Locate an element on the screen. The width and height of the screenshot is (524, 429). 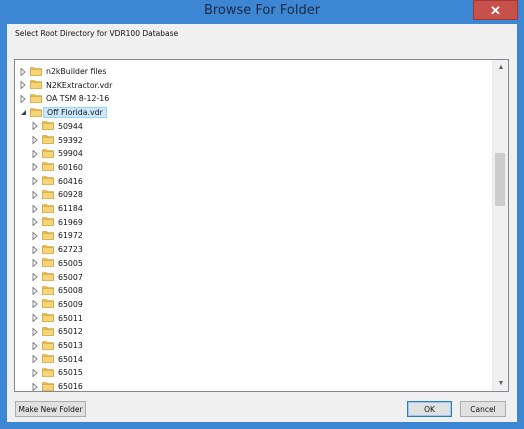
ok-button: OK is located at coordinates (429, 409).